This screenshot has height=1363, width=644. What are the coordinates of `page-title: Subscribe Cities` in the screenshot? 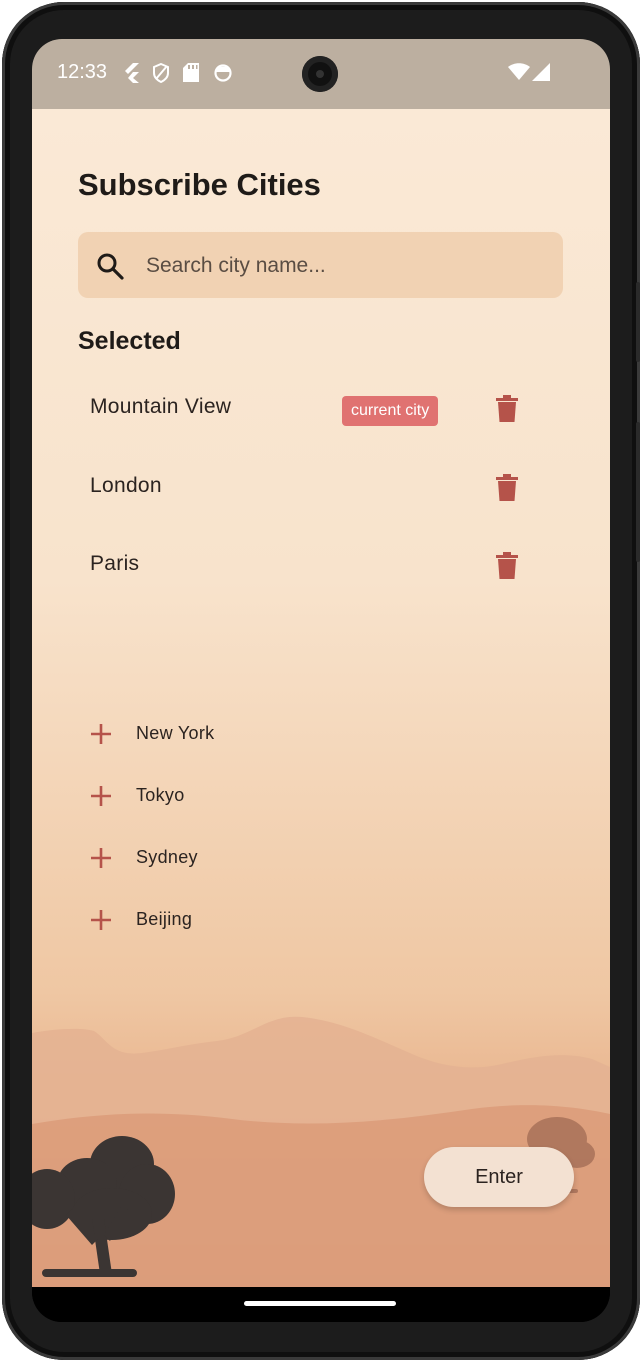 It's located at (199, 184).